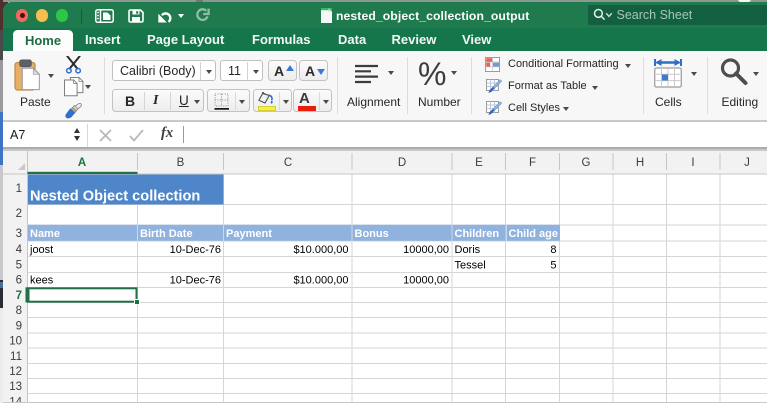 This screenshot has width=767, height=403. What do you see at coordinates (19, 250) in the screenshot?
I see `svg-text: 4` at bounding box center [19, 250].